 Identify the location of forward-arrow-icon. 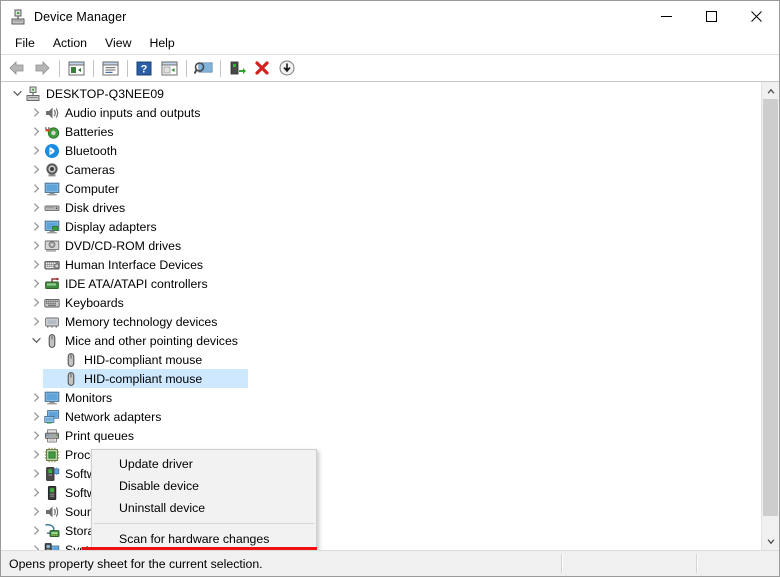
(42, 68).